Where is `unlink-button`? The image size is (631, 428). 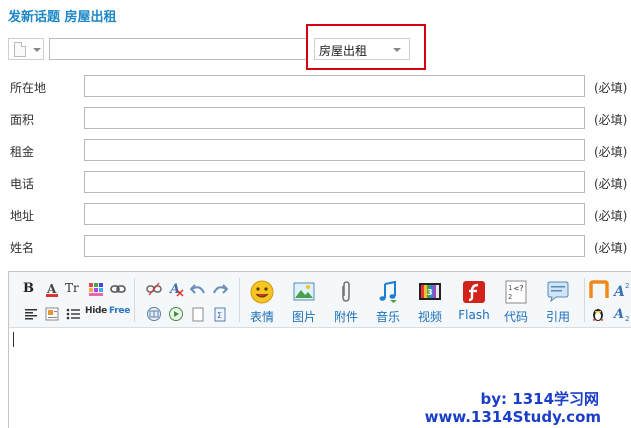
unlink-button is located at coordinates (154, 289).